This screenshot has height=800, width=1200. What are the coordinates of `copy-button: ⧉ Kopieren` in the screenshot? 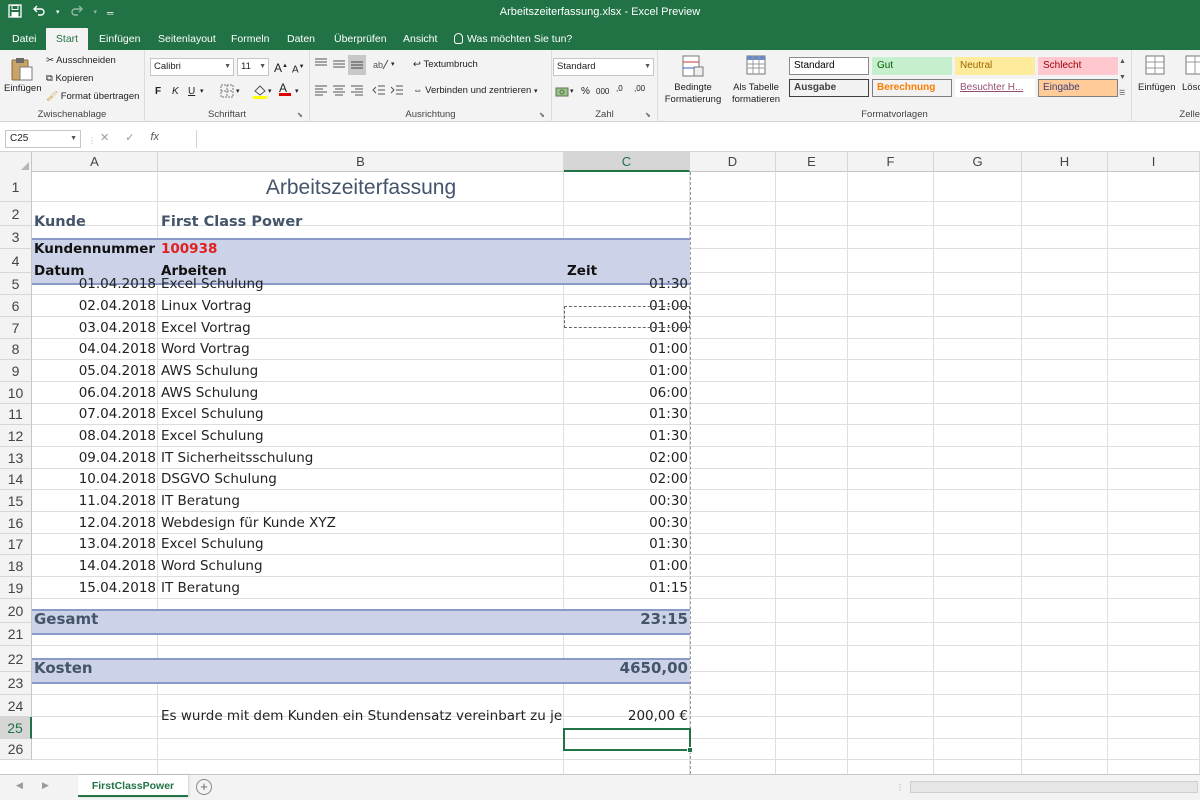 It's located at (69, 79).